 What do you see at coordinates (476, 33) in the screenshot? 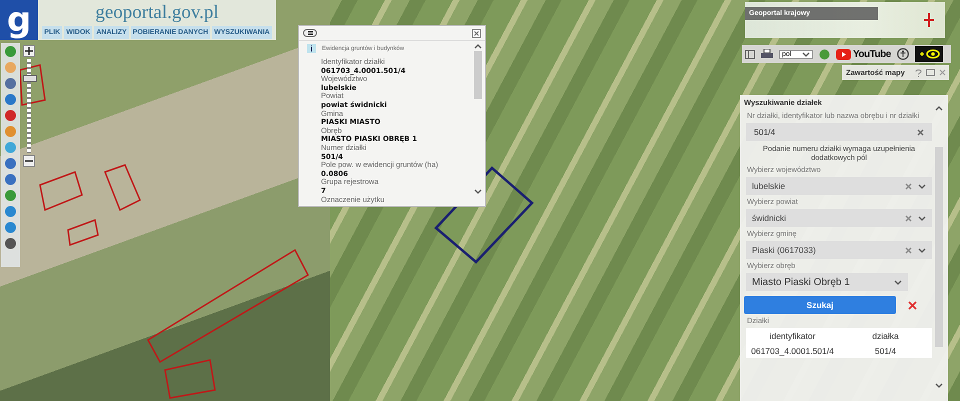
I see `close-icon` at bounding box center [476, 33].